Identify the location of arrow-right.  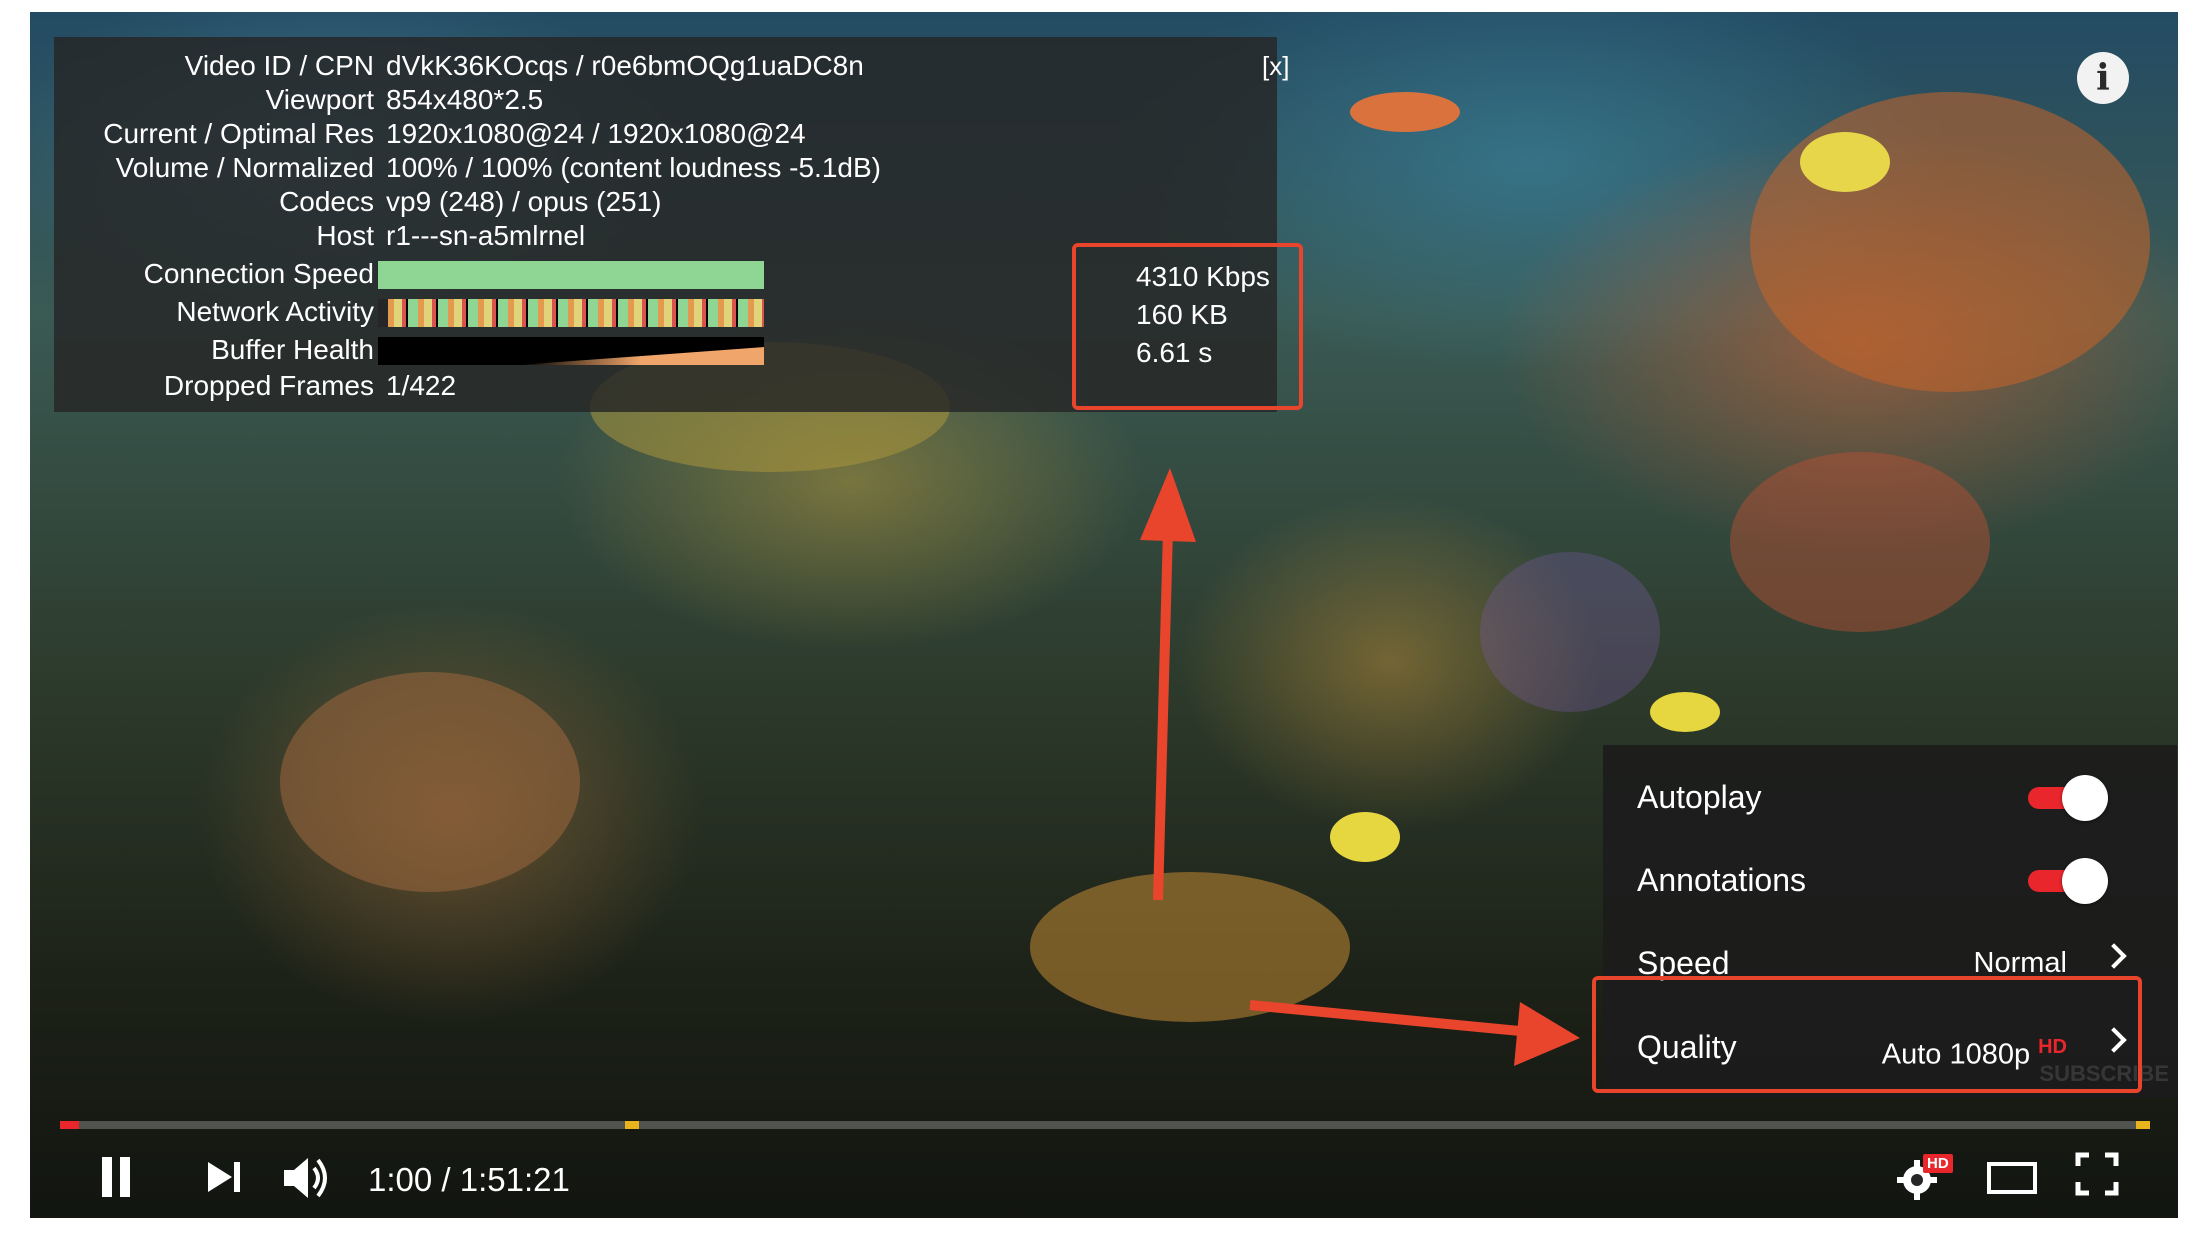
(1414, 1033).